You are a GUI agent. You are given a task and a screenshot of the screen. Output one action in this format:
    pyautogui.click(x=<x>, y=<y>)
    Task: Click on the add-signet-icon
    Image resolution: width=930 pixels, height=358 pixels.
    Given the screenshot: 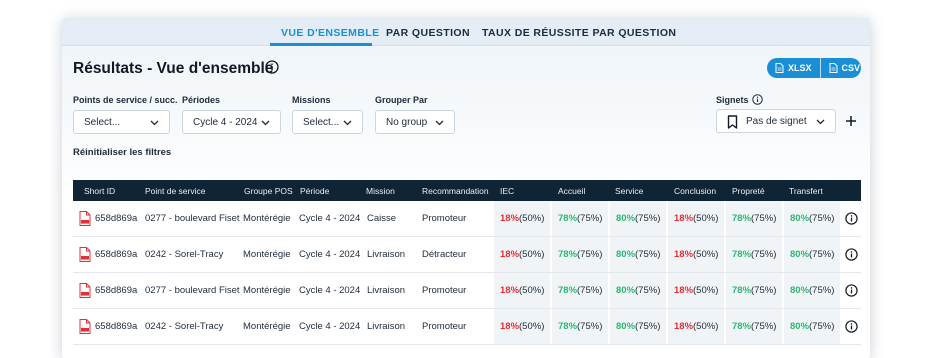 What is the action you would take?
    pyautogui.click(x=851, y=121)
    